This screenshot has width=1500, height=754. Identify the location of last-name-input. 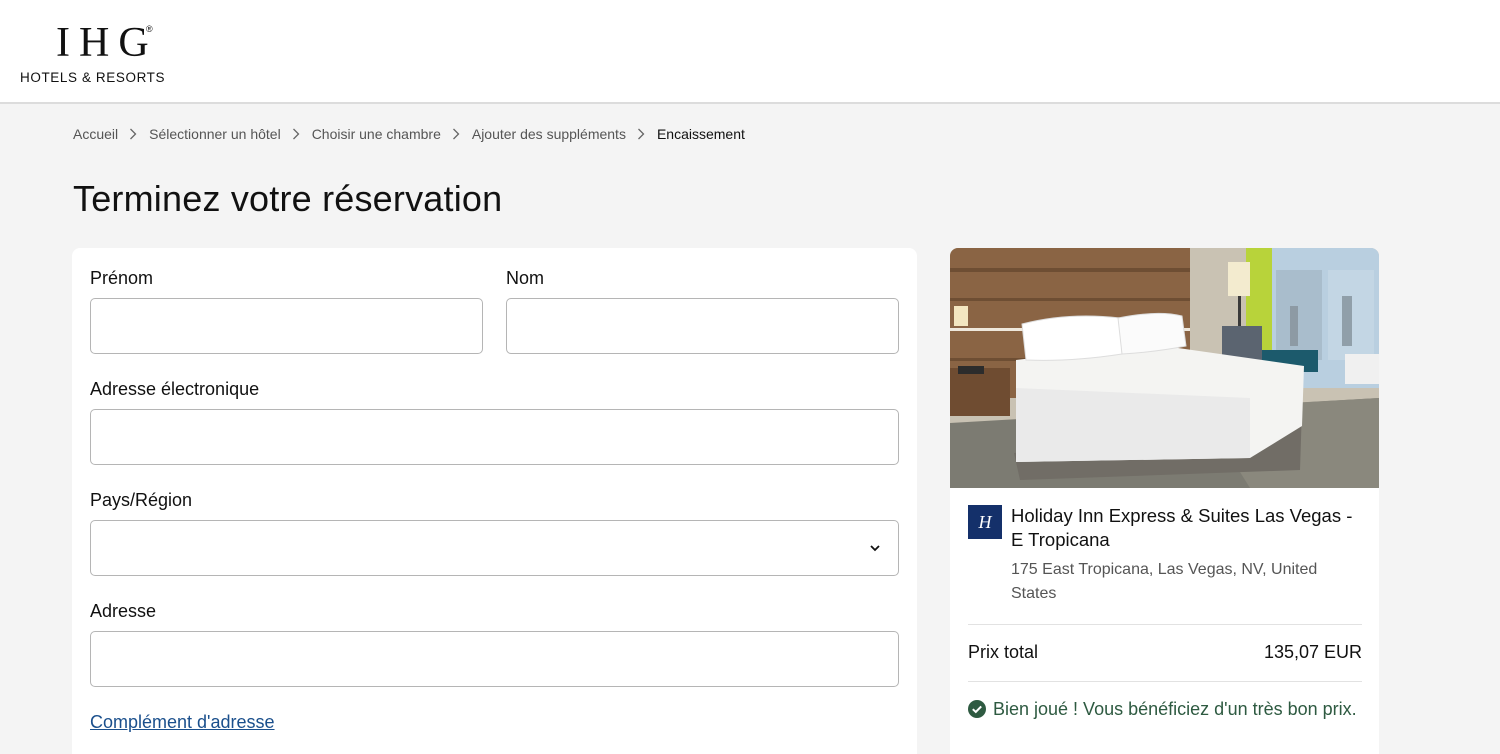
(702, 326).